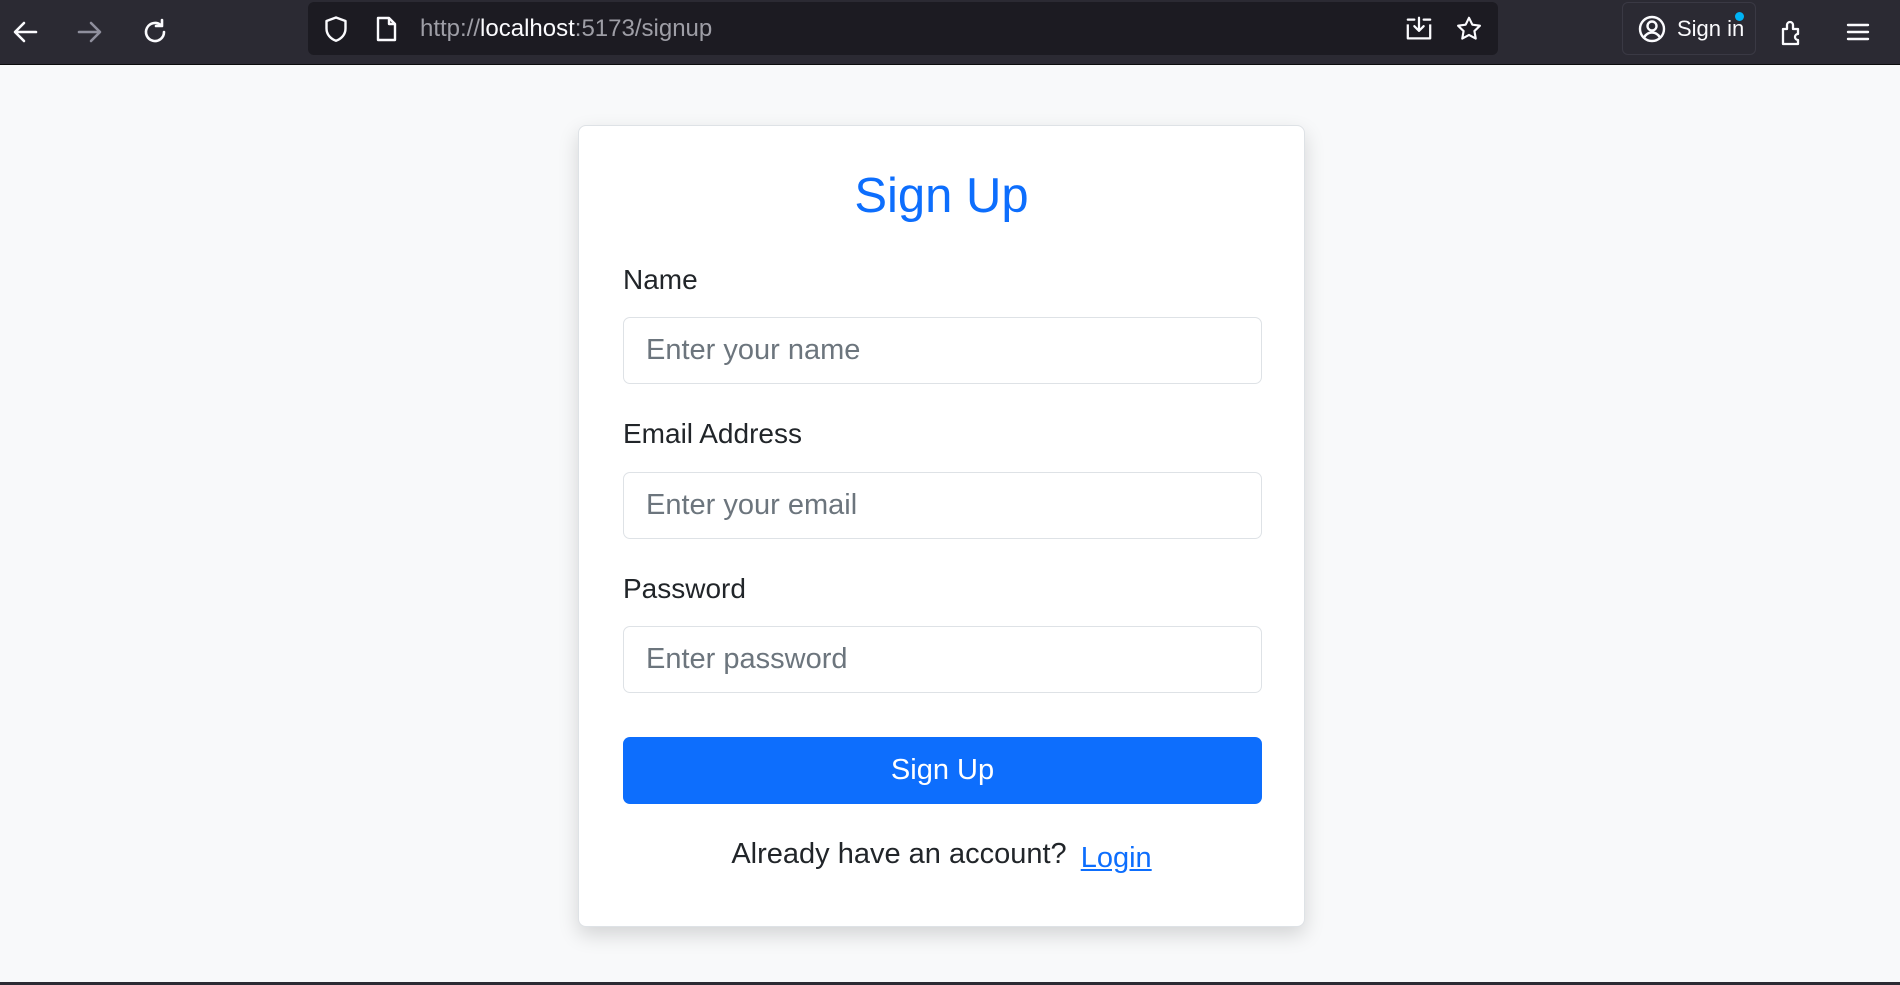  Describe the element at coordinates (712, 433) in the screenshot. I see `email-label: Email Address` at that location.